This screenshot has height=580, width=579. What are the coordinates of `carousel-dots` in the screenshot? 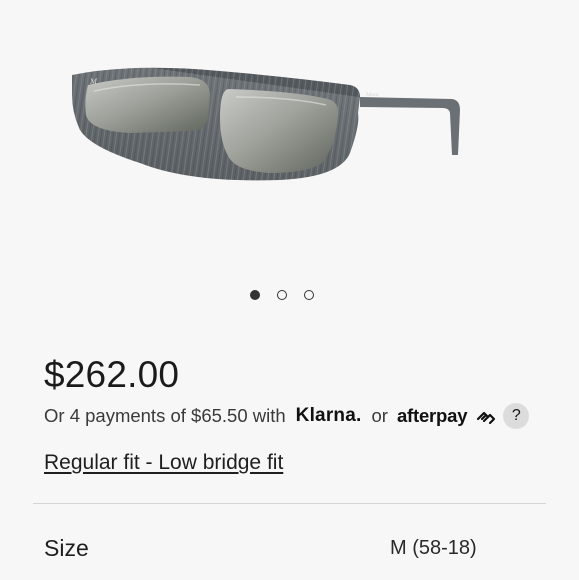 It's located at (282, 295).